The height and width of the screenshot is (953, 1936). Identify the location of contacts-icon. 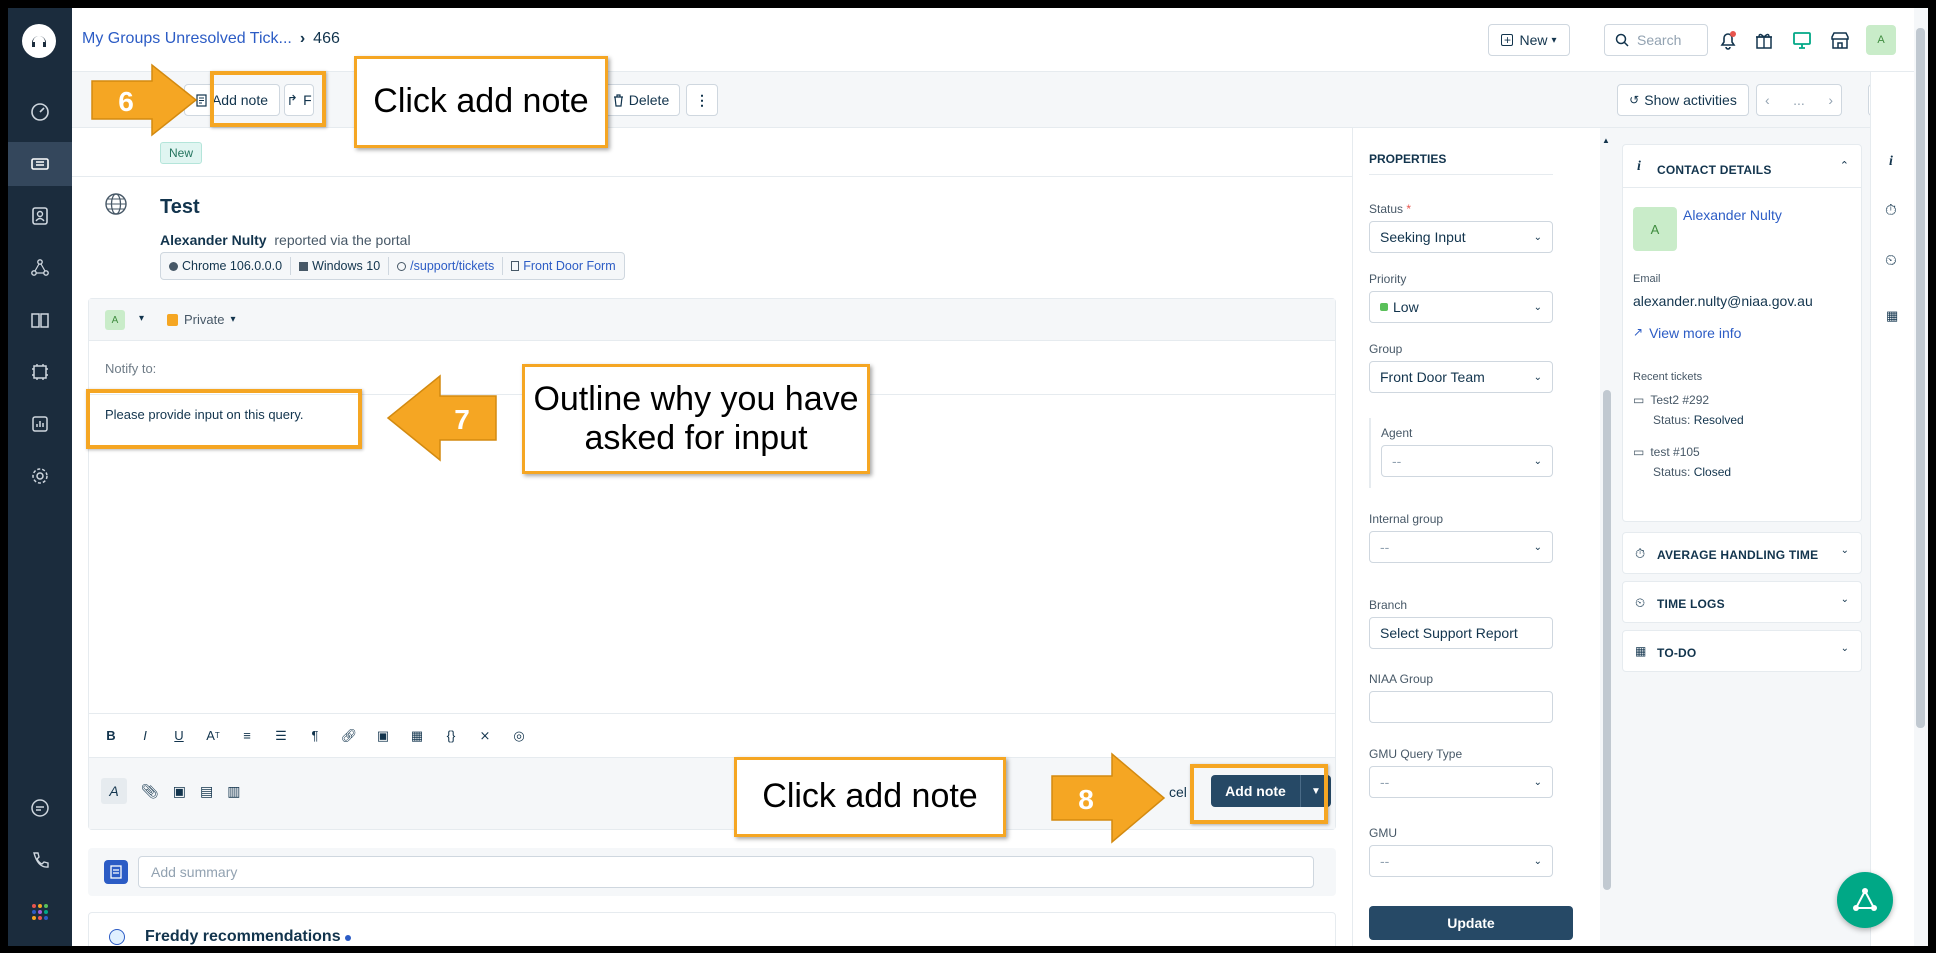
(40, 216).